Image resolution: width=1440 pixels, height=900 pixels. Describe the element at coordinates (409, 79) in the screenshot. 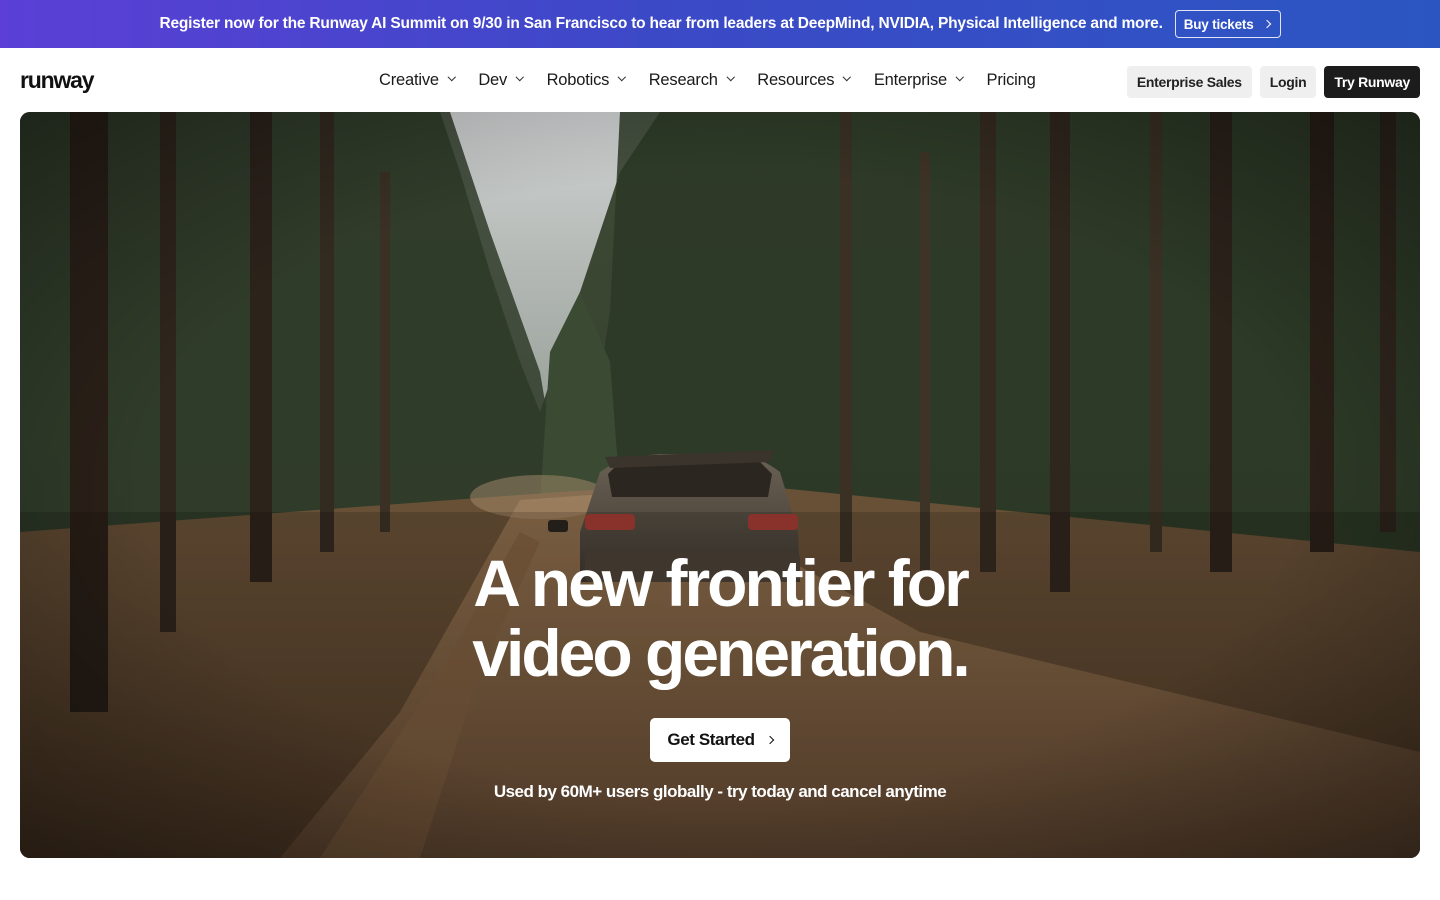

I see `nav-label: Creative` at that location.